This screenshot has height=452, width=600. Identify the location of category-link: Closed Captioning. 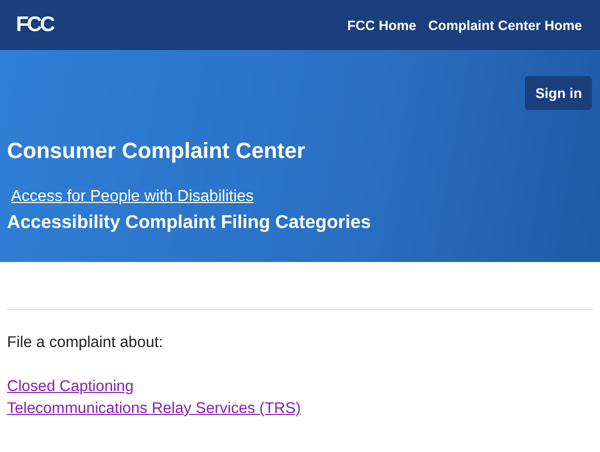
(70, 387).